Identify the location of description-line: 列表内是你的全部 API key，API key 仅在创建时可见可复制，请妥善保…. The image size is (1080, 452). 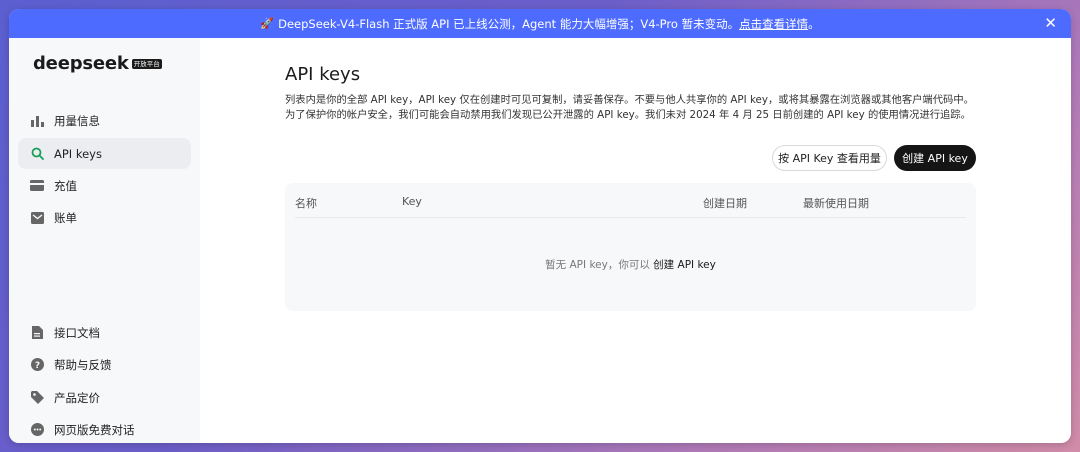
(629, 100).